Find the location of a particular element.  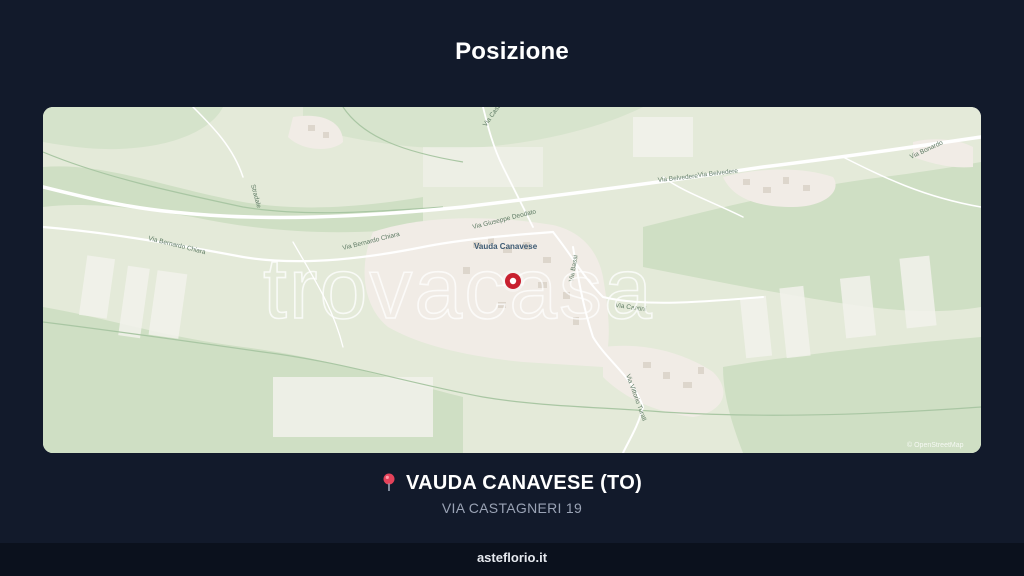

watermark: trovacasa is located at coordinates (458, 289).